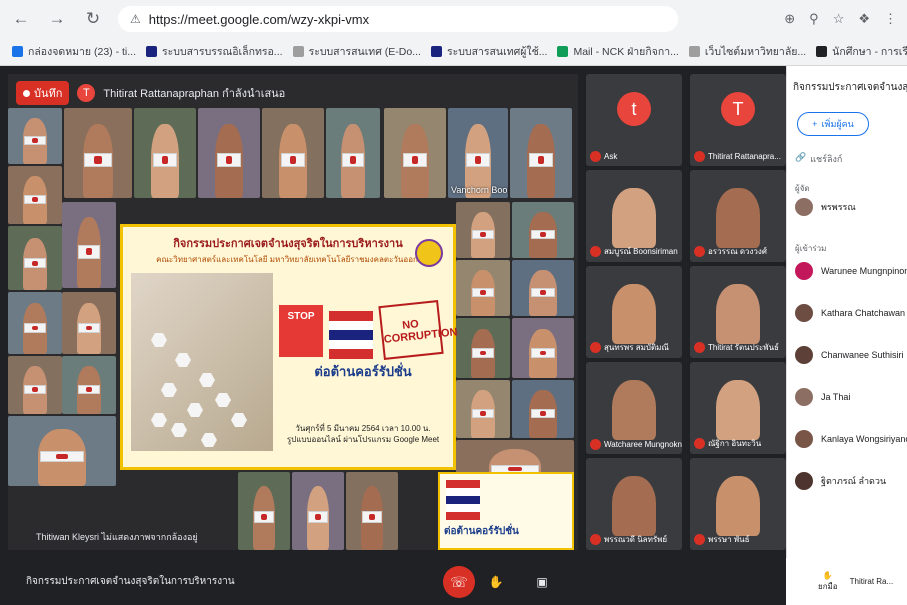  I want to click on host-name: พรพรรณ, so click(838, 207).